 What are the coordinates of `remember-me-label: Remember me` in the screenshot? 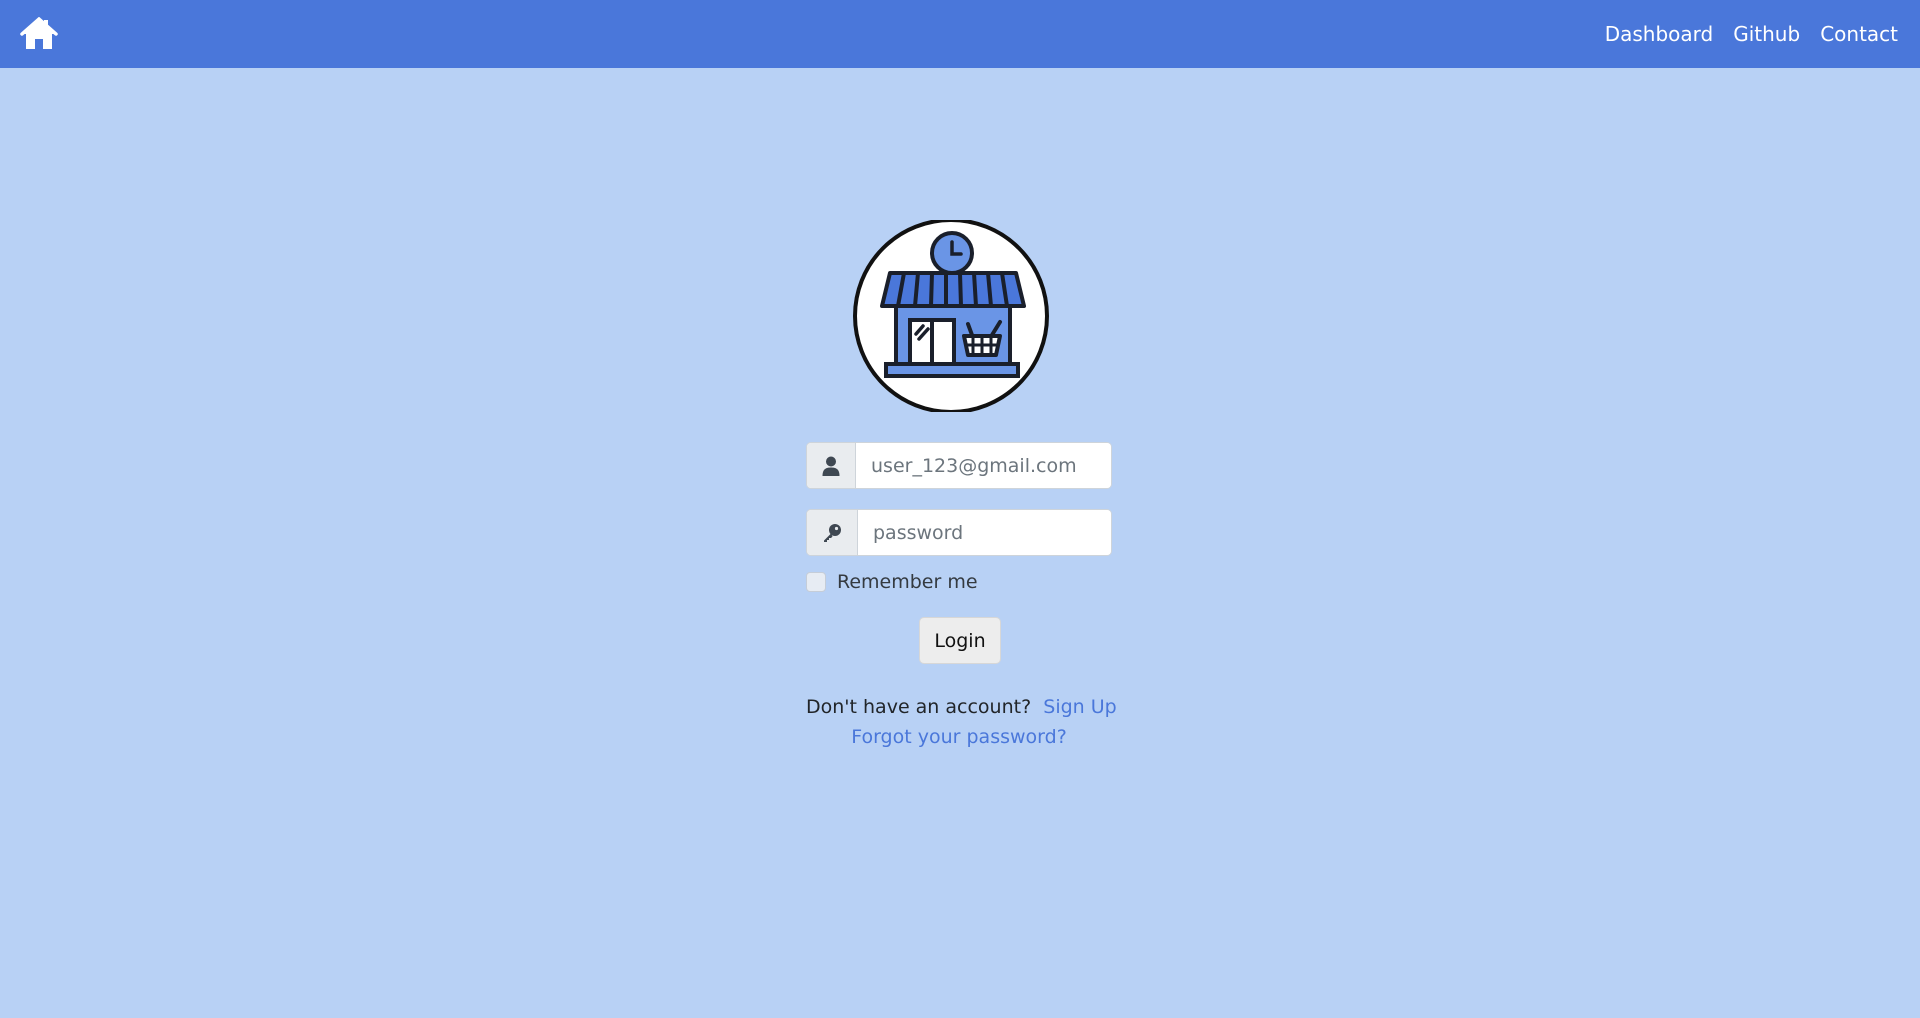 It's located at (907, 582).